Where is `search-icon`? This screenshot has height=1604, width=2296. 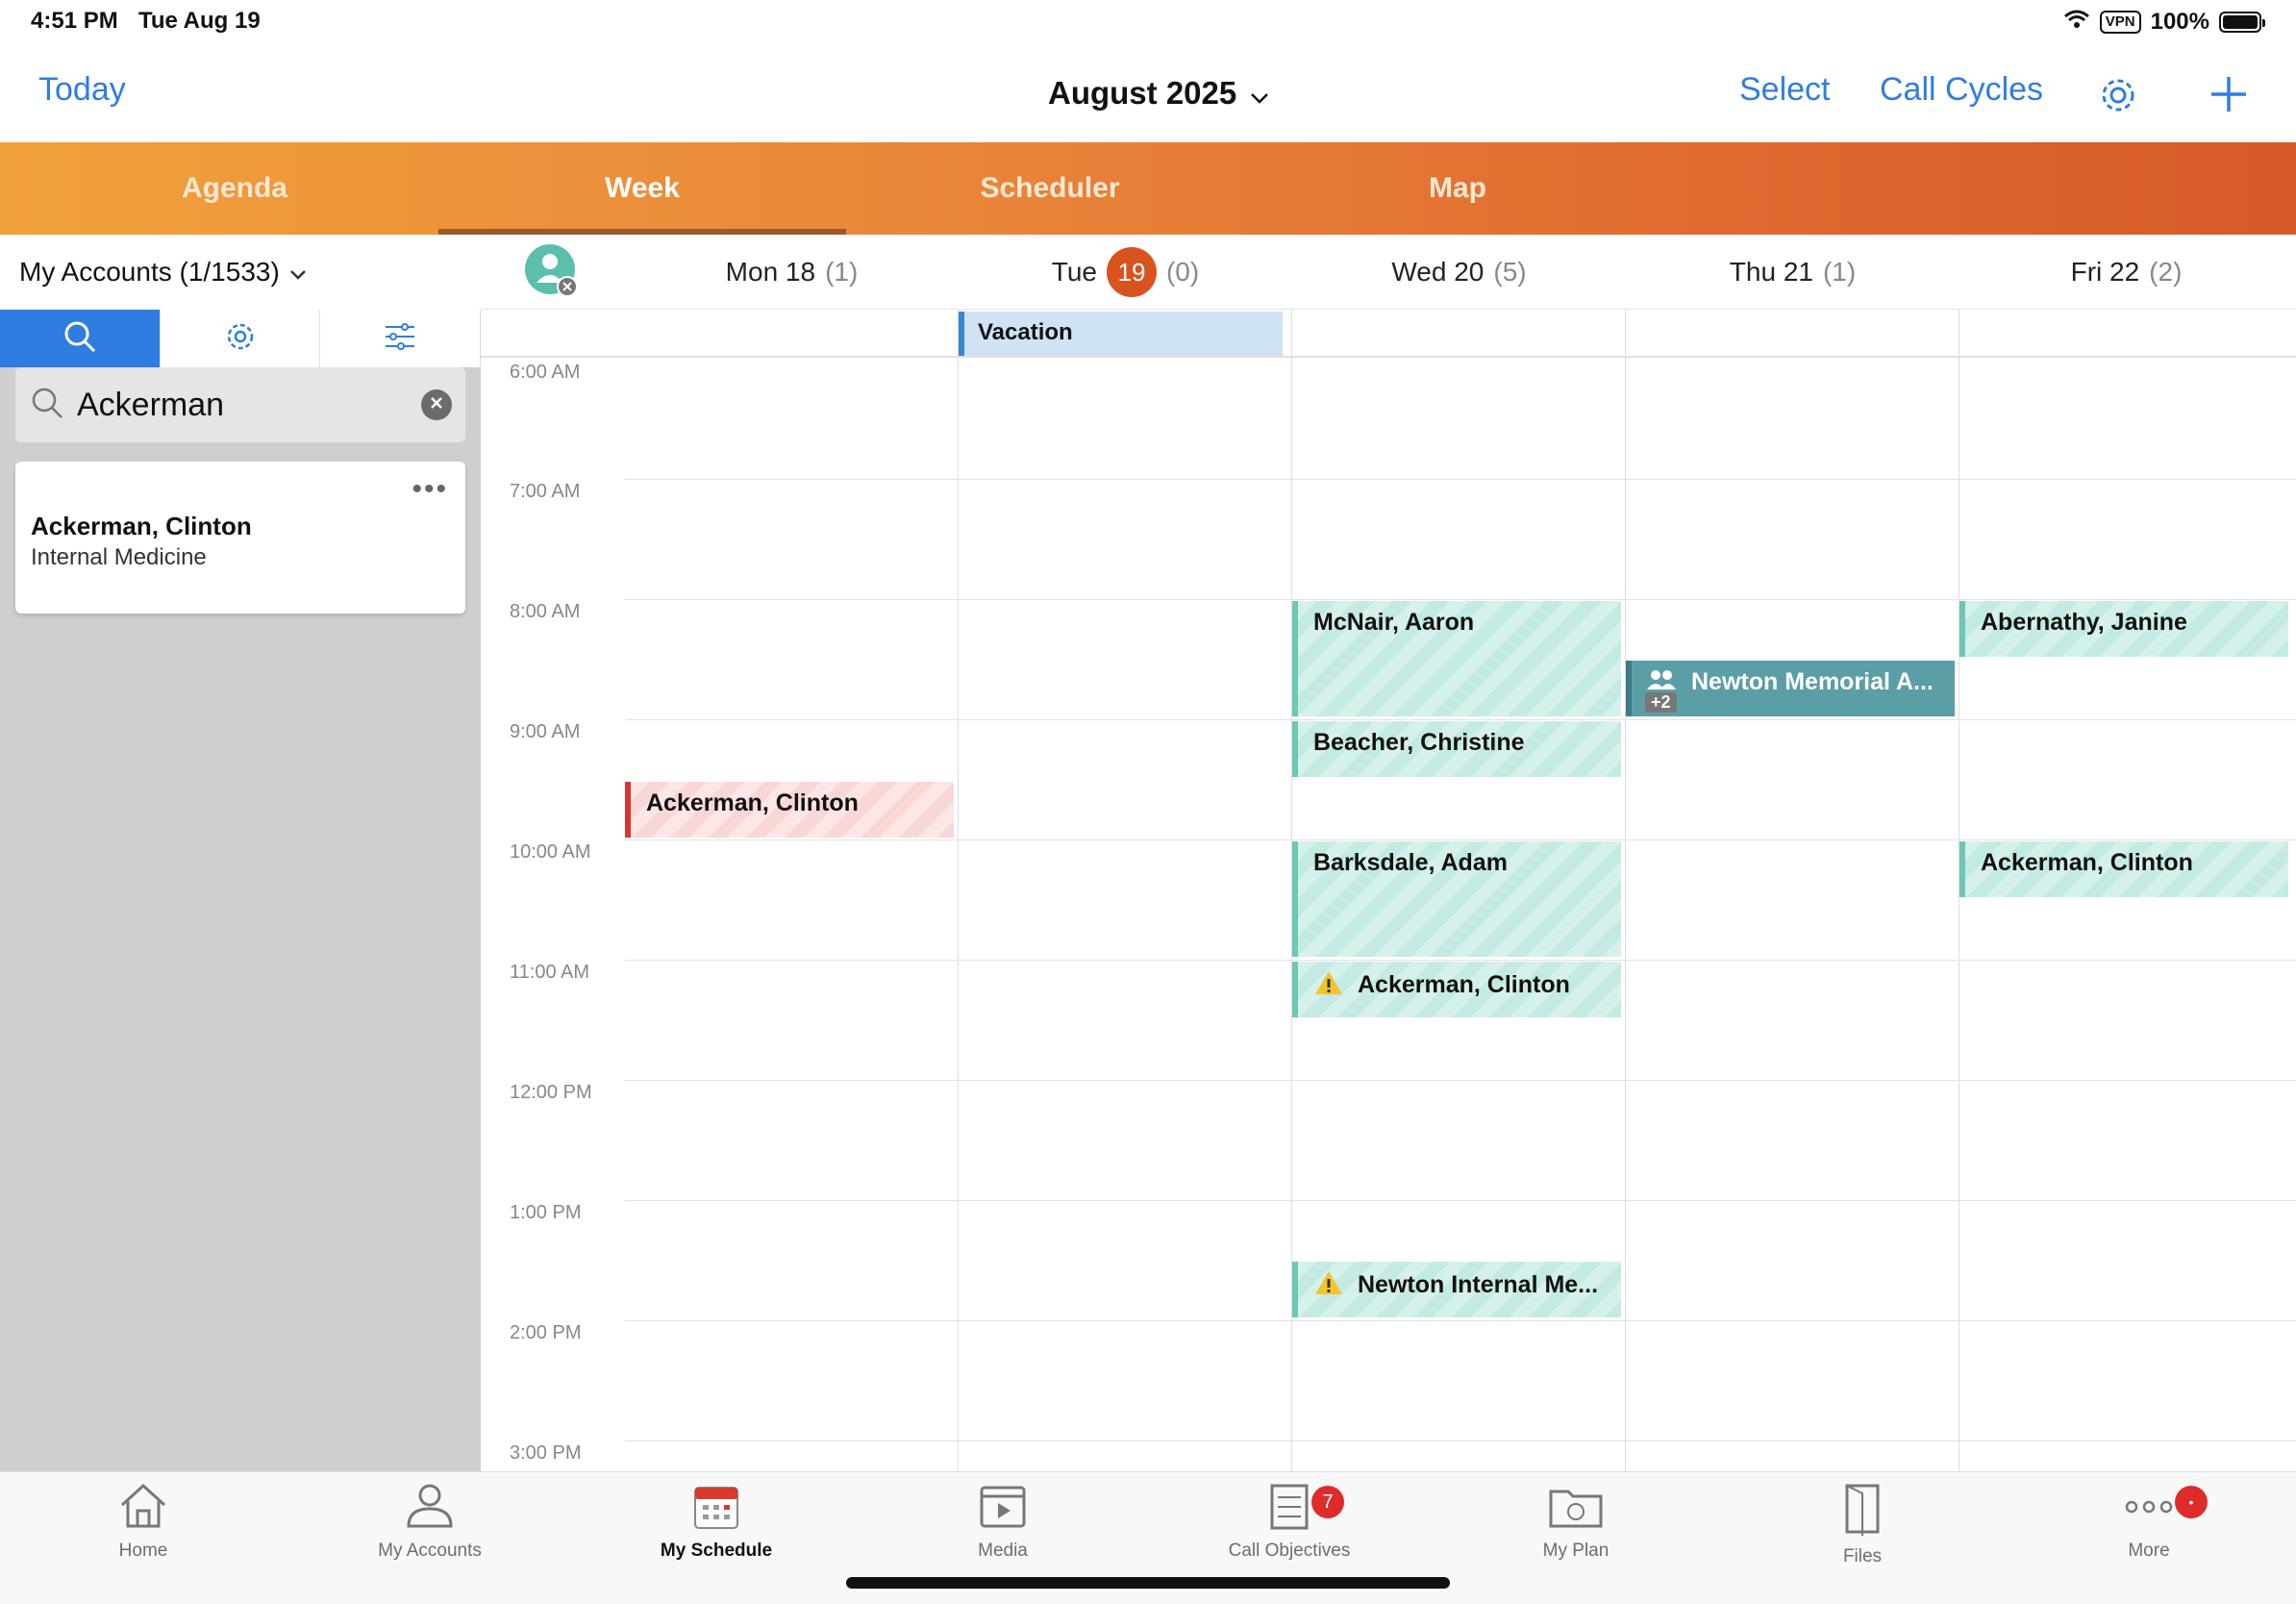
search-icon is located at coordinates (47, 405).